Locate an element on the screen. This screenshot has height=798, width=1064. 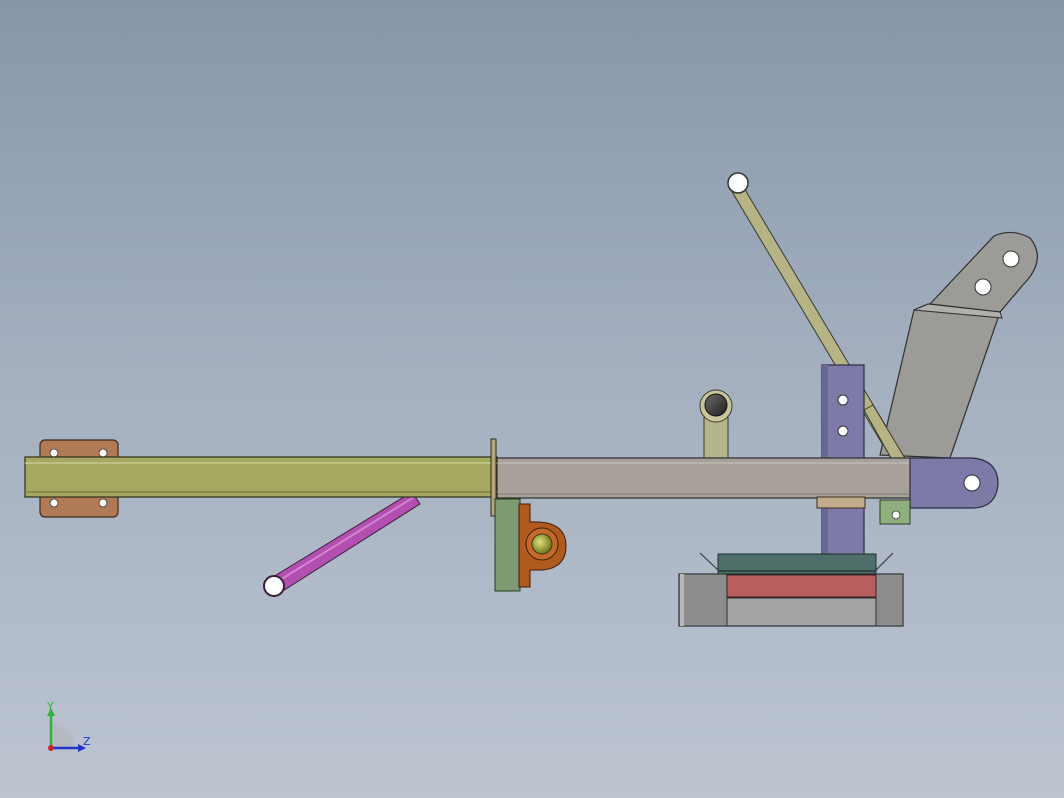
tube-opening is located at coordinates (716, 405).